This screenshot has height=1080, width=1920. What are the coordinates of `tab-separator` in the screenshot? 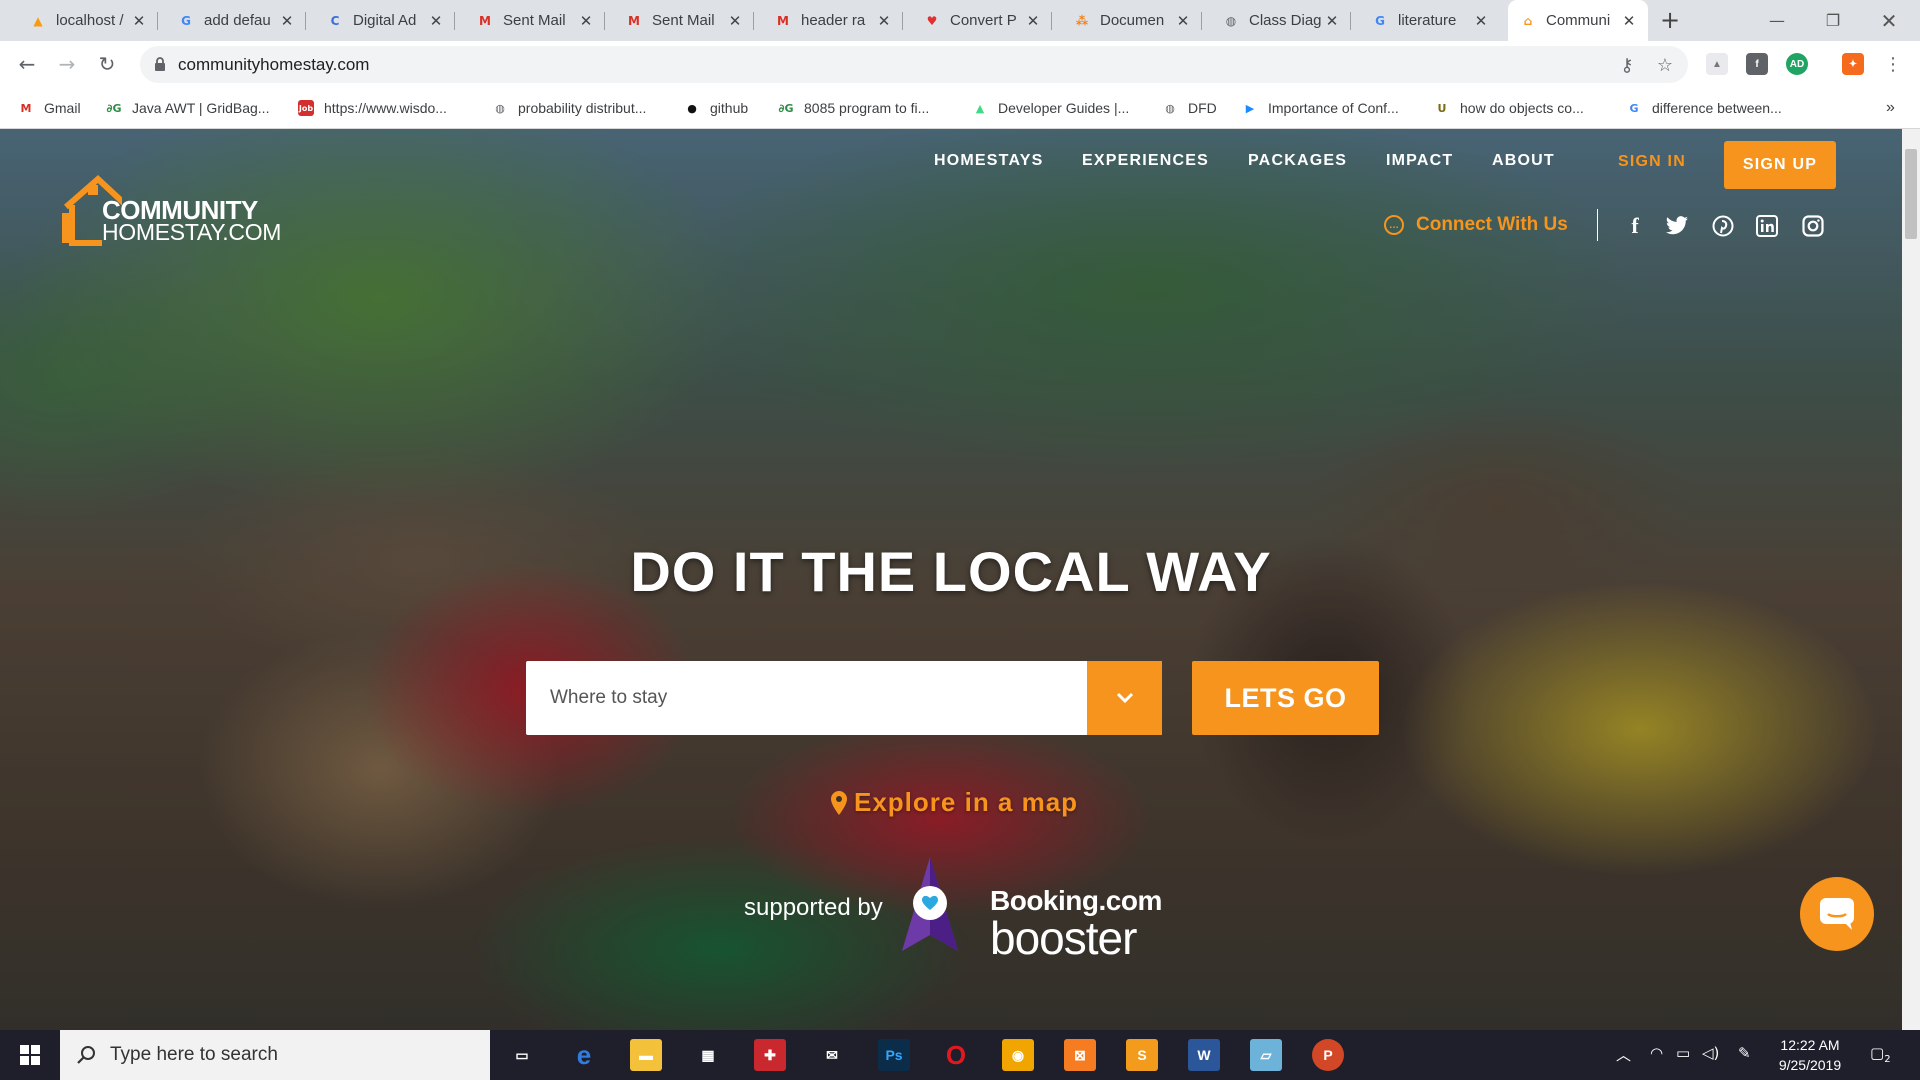 It's located at (604, 21).